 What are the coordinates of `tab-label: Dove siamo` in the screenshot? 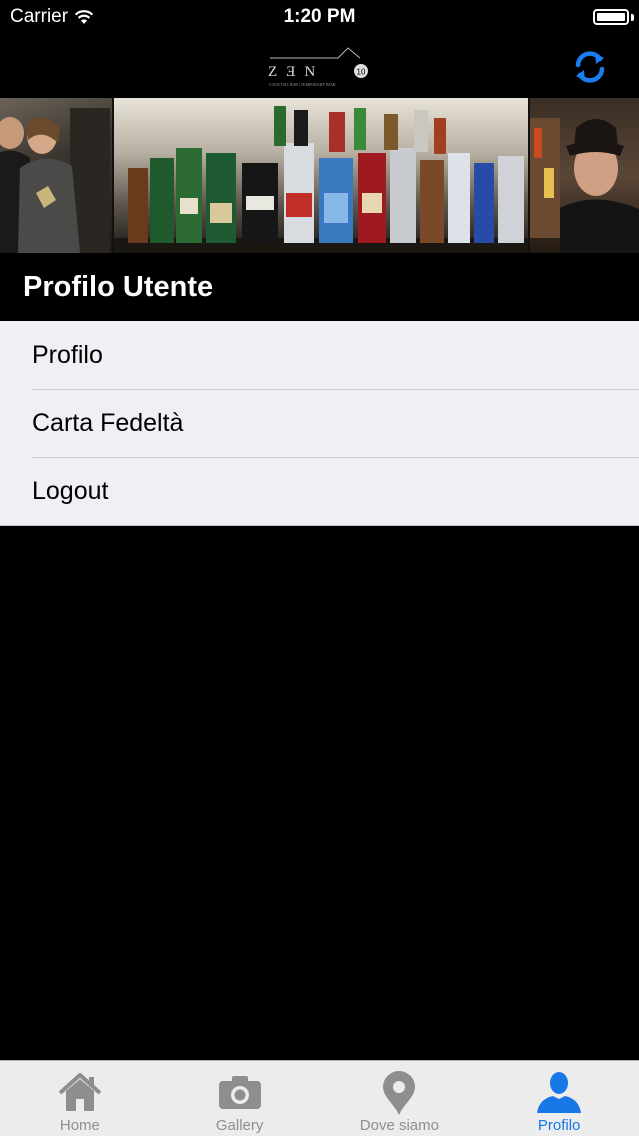 It's located at (399, 1125).